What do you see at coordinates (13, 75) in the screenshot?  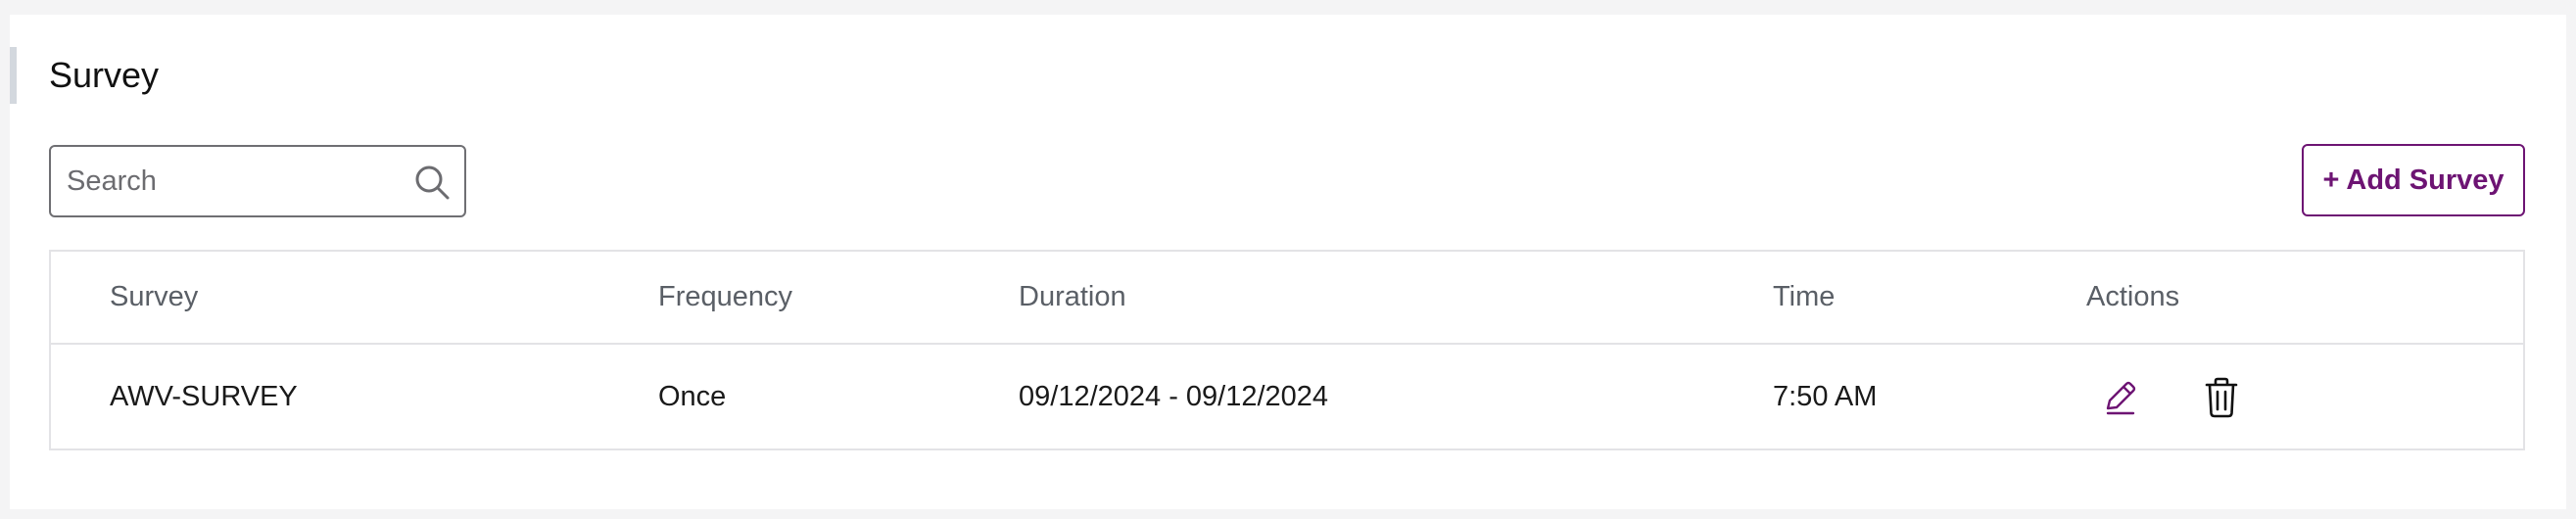 I see `title-accent-bar` at bounding box center [13, 75].